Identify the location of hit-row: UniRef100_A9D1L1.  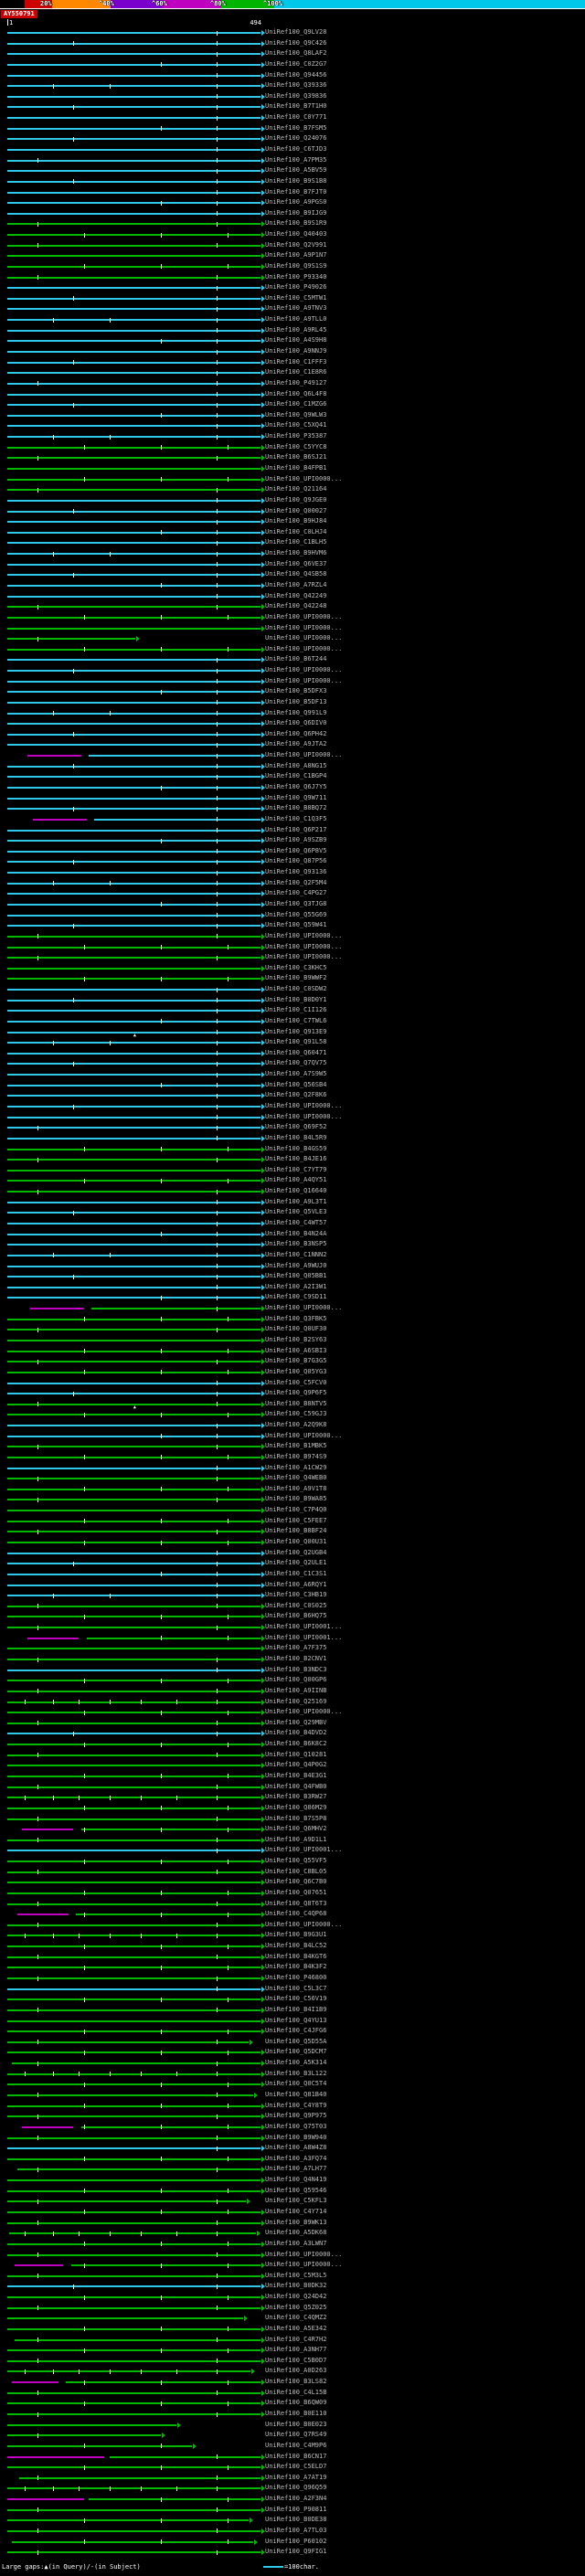
(293, 1840).